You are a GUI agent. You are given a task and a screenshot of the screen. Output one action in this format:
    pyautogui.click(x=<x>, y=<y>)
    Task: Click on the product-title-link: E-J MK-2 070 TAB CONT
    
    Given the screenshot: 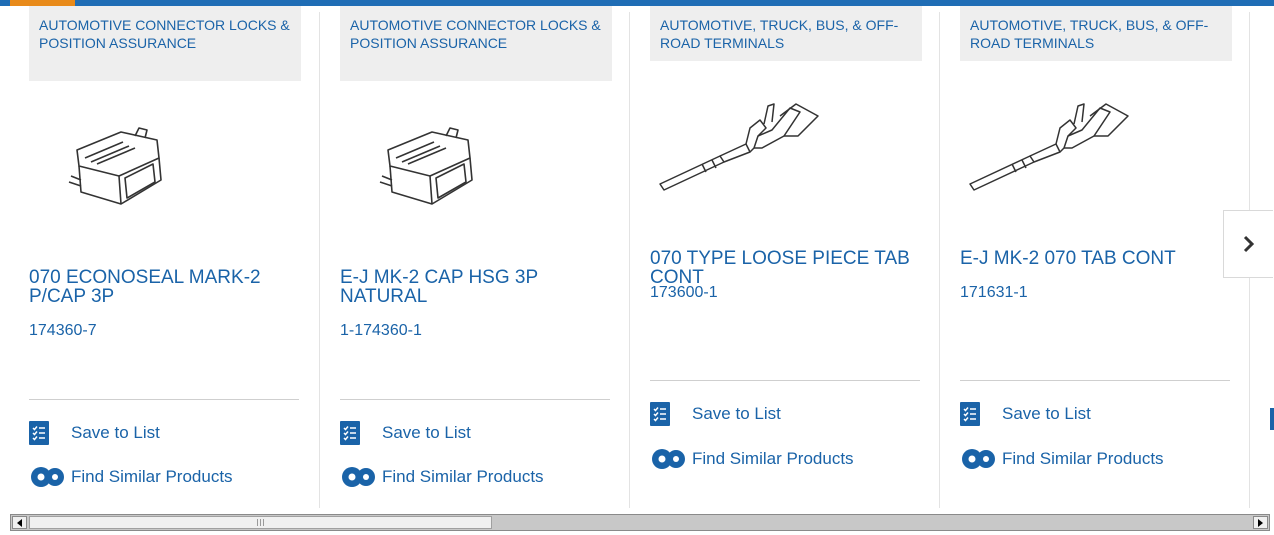 What is the action you would take?
    pyautogui.click(x=1095, y=258)
    